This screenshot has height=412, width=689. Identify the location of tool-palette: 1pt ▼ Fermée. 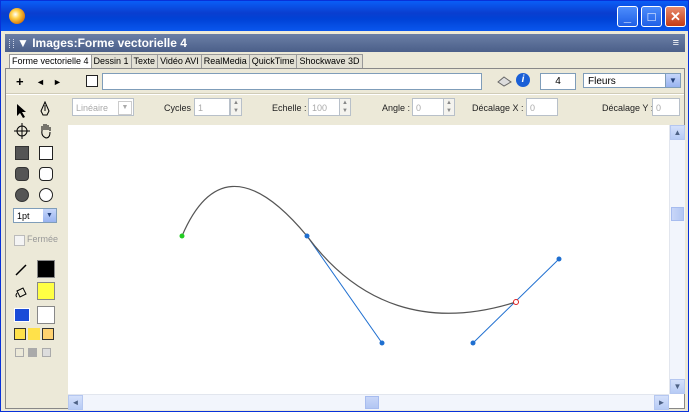
(37, 251).